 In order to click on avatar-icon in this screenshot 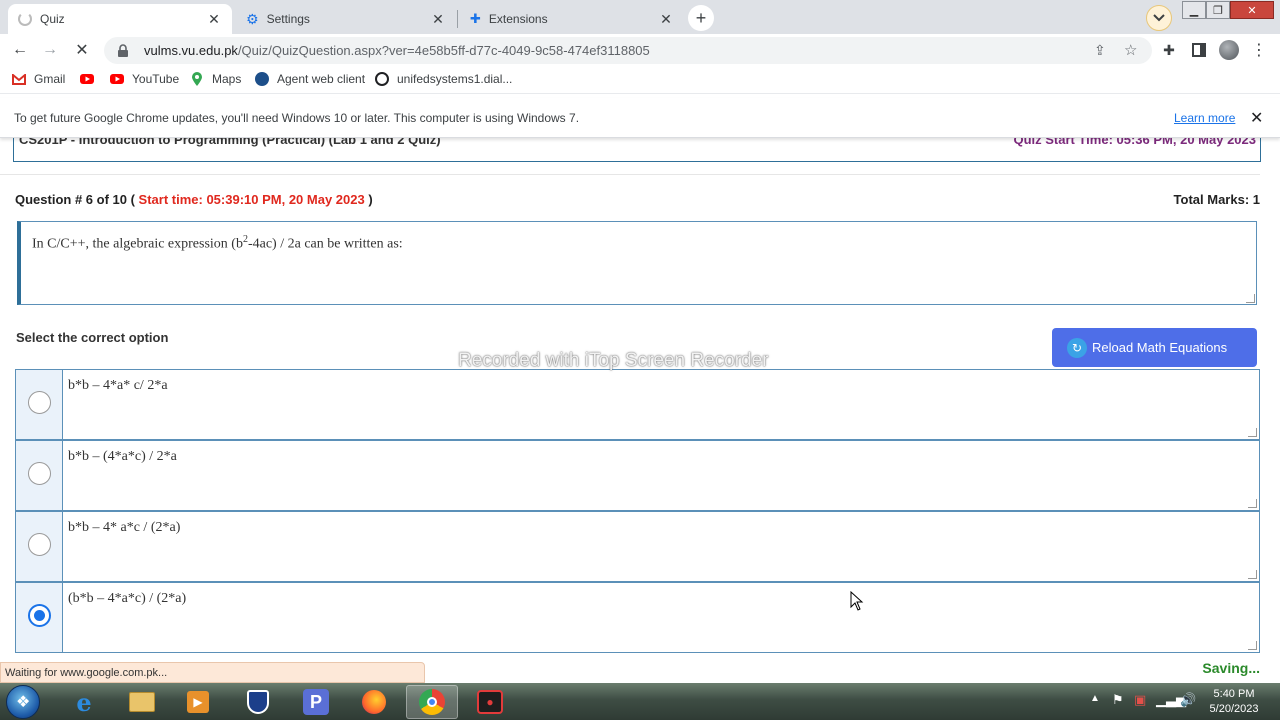, I will do `click(1229, 50)`.